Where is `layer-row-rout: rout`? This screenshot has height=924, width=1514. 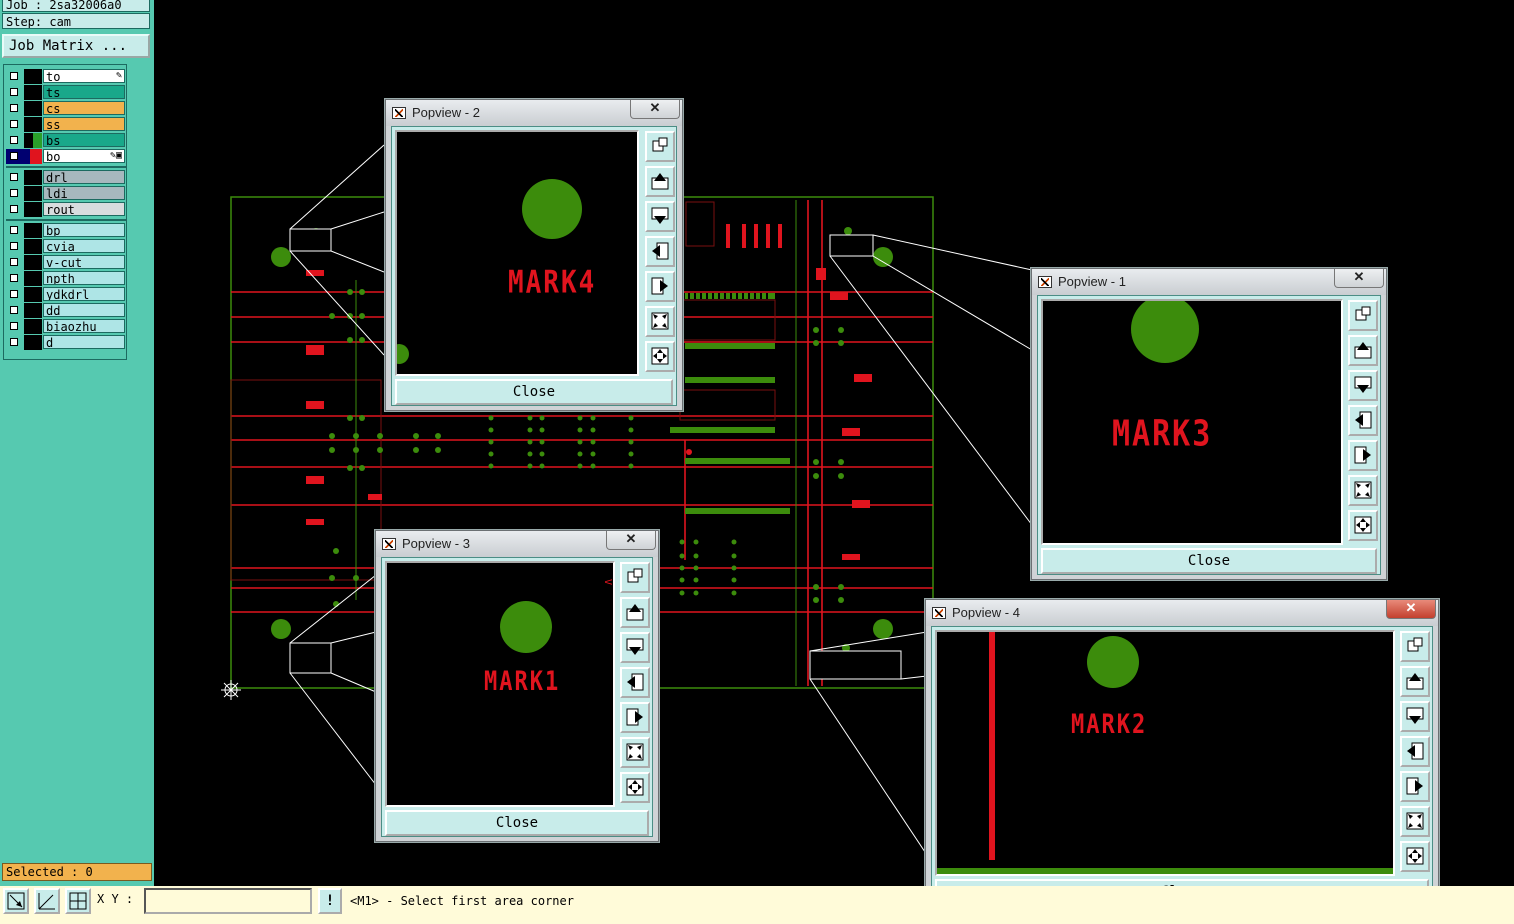 layer-row-rout: rout is located at coordinates (66, 209).